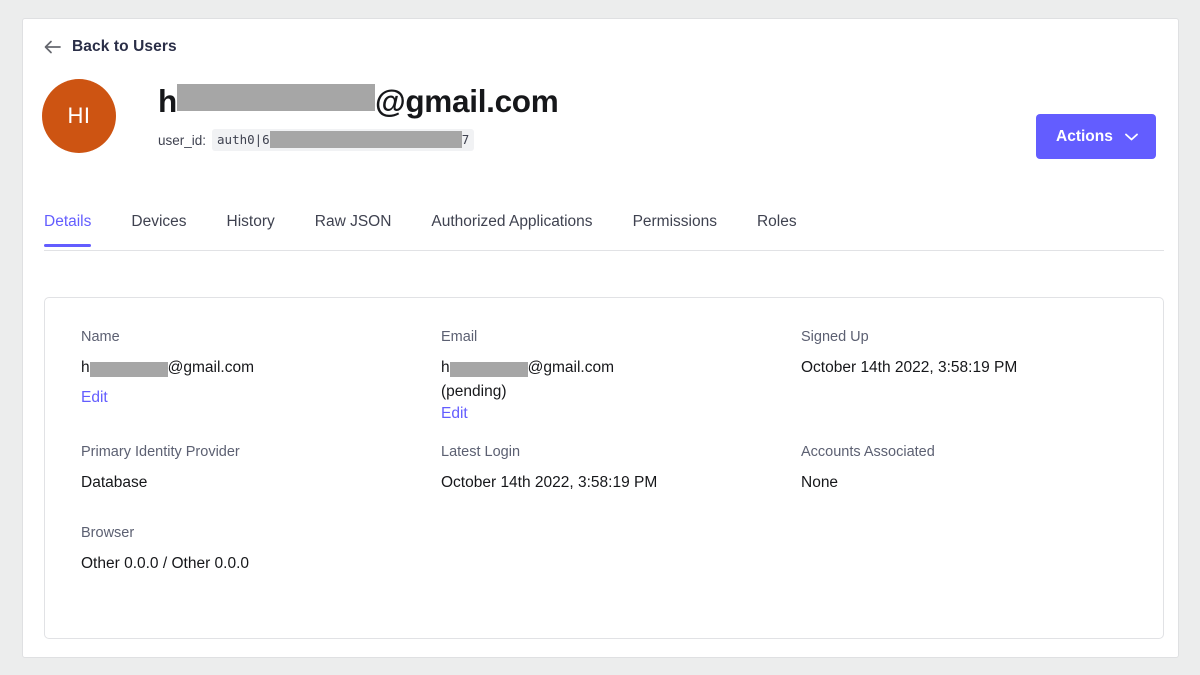 This screenshot has height=675, width=1200. I want to click on user-id-prefix: auth0|6, so click(243, 139).